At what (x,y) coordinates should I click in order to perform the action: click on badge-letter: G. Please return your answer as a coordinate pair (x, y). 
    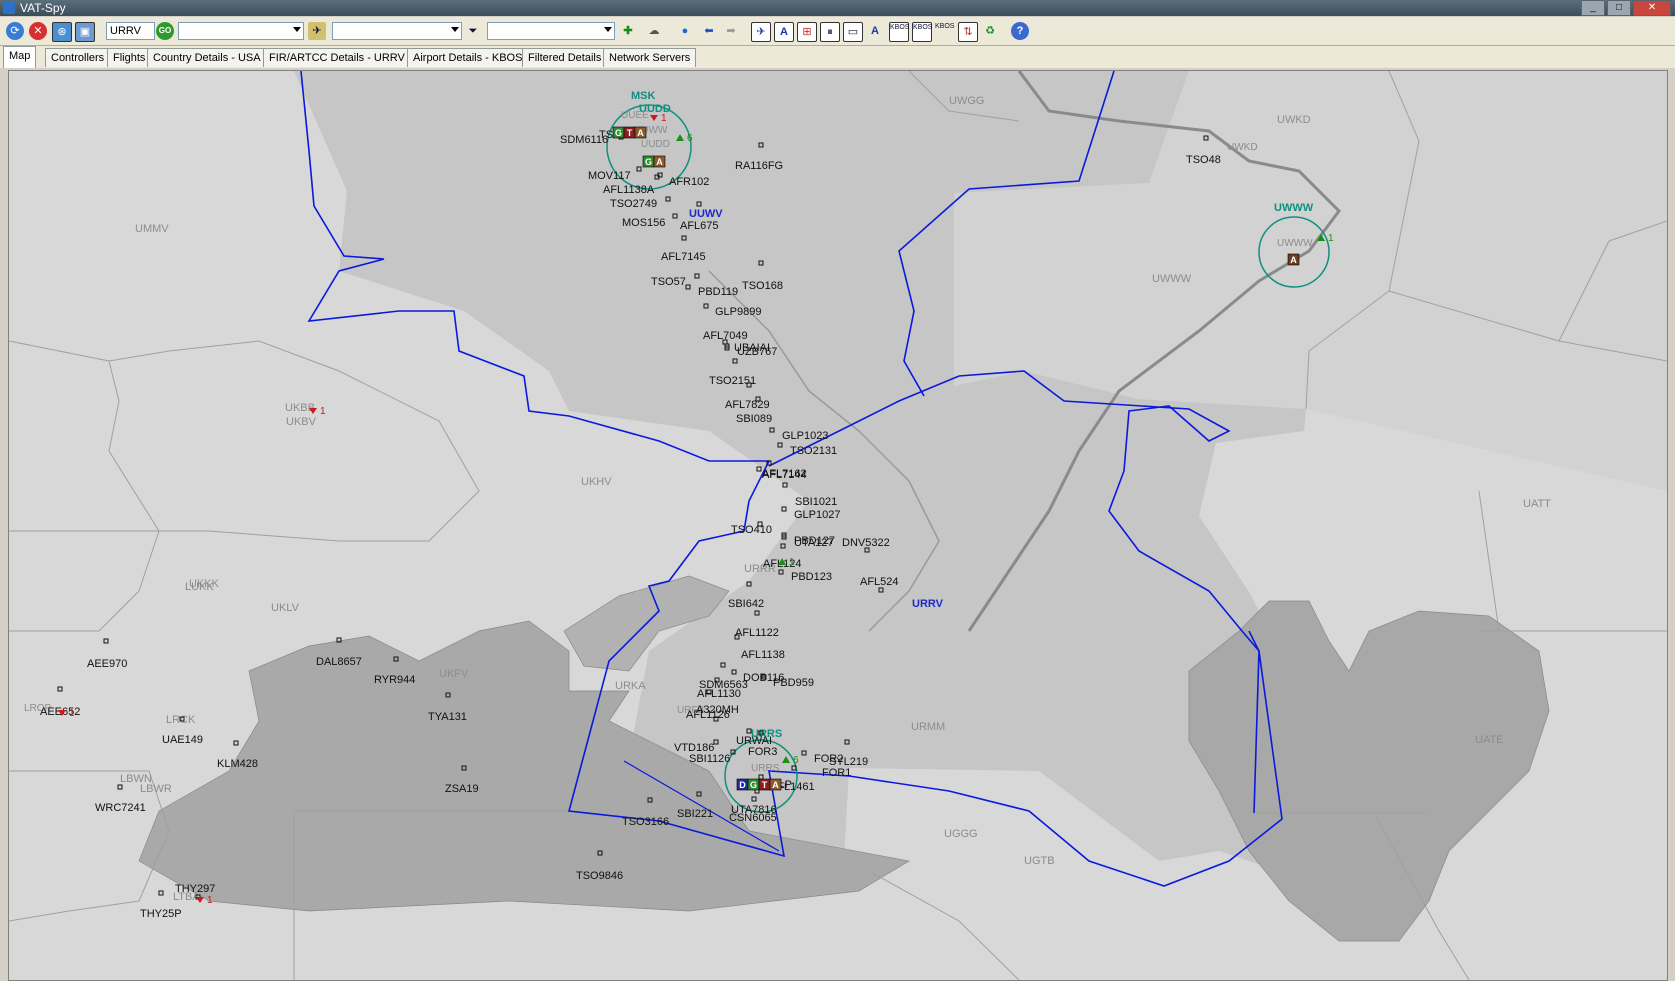
    Looking at the image, I should click on (753, 785).